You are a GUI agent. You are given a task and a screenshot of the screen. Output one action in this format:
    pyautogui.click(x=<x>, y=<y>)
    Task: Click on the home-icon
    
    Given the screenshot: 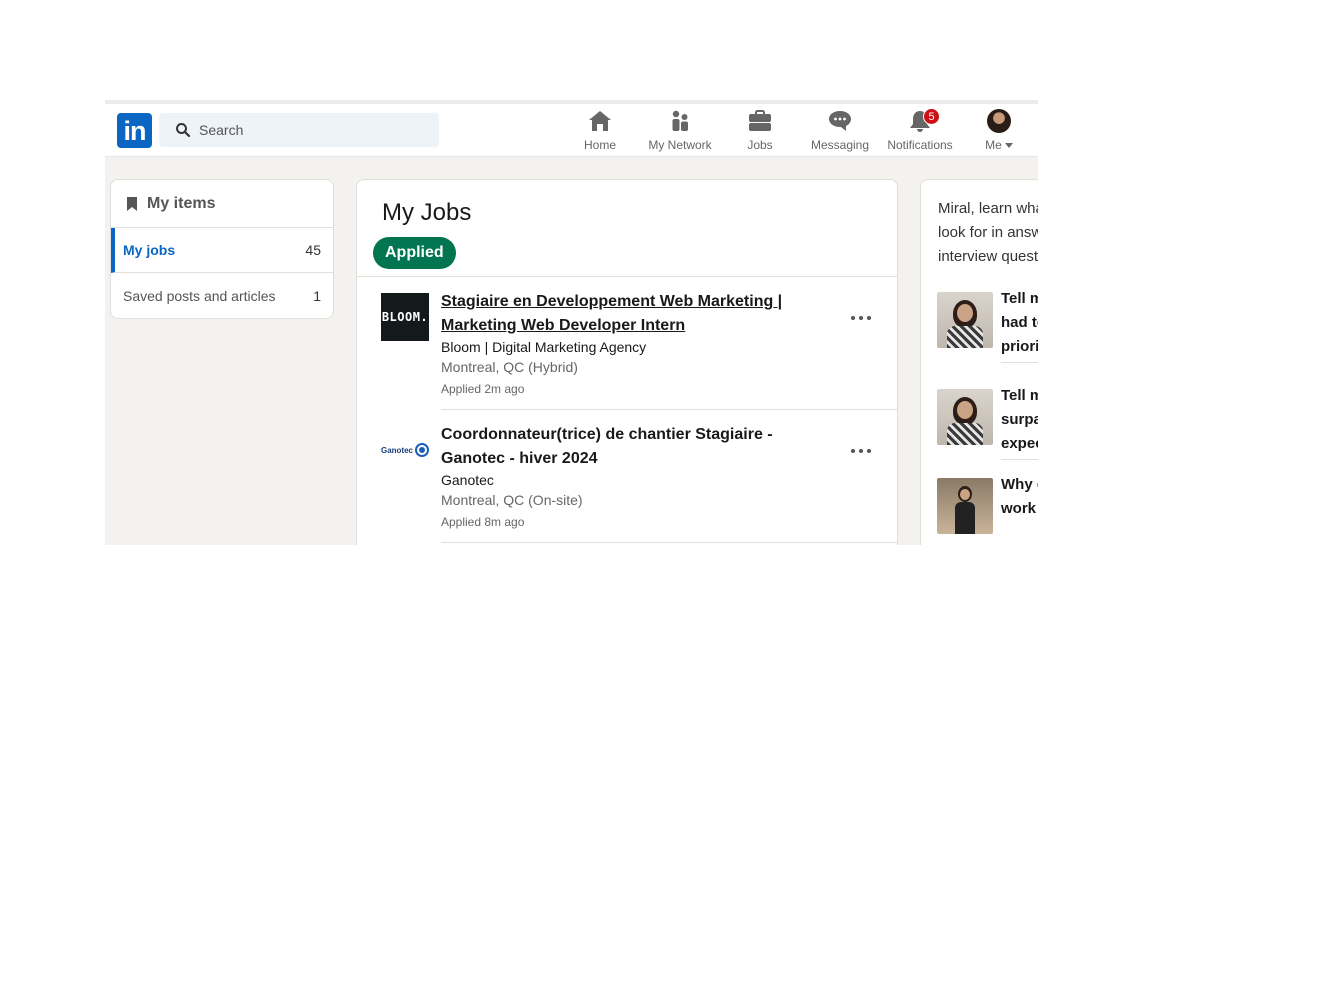 What is the action you would take?
    pyautogui.click(x=600, y=121)
    